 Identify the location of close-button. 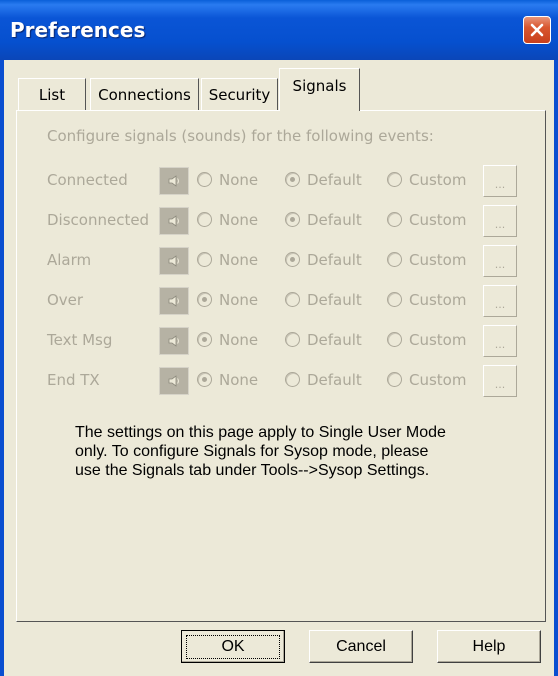
(537, 30).